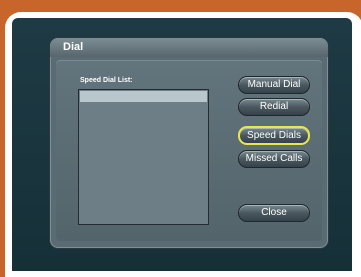 This screenshot has height=277, width=361. Describe the element at coordinates (274, 213) in the screenshot. I see `close-button: Close` at that location.